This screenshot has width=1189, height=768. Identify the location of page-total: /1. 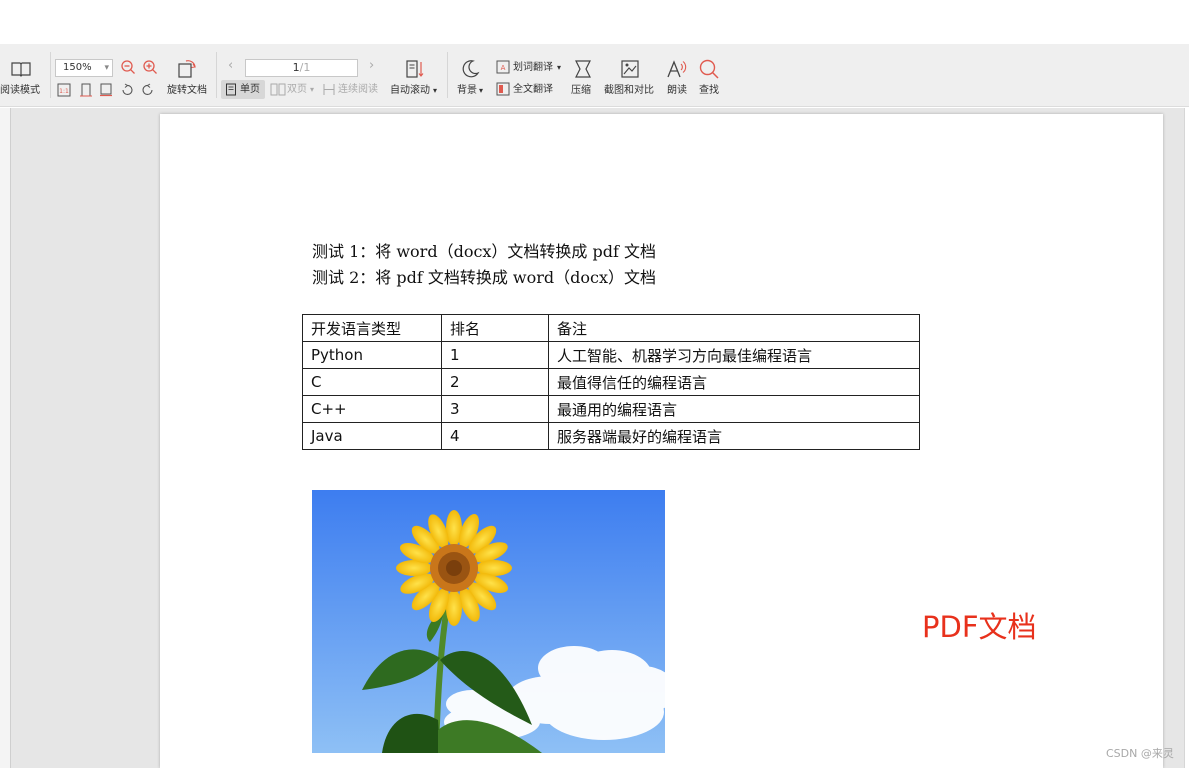
(305, 67).